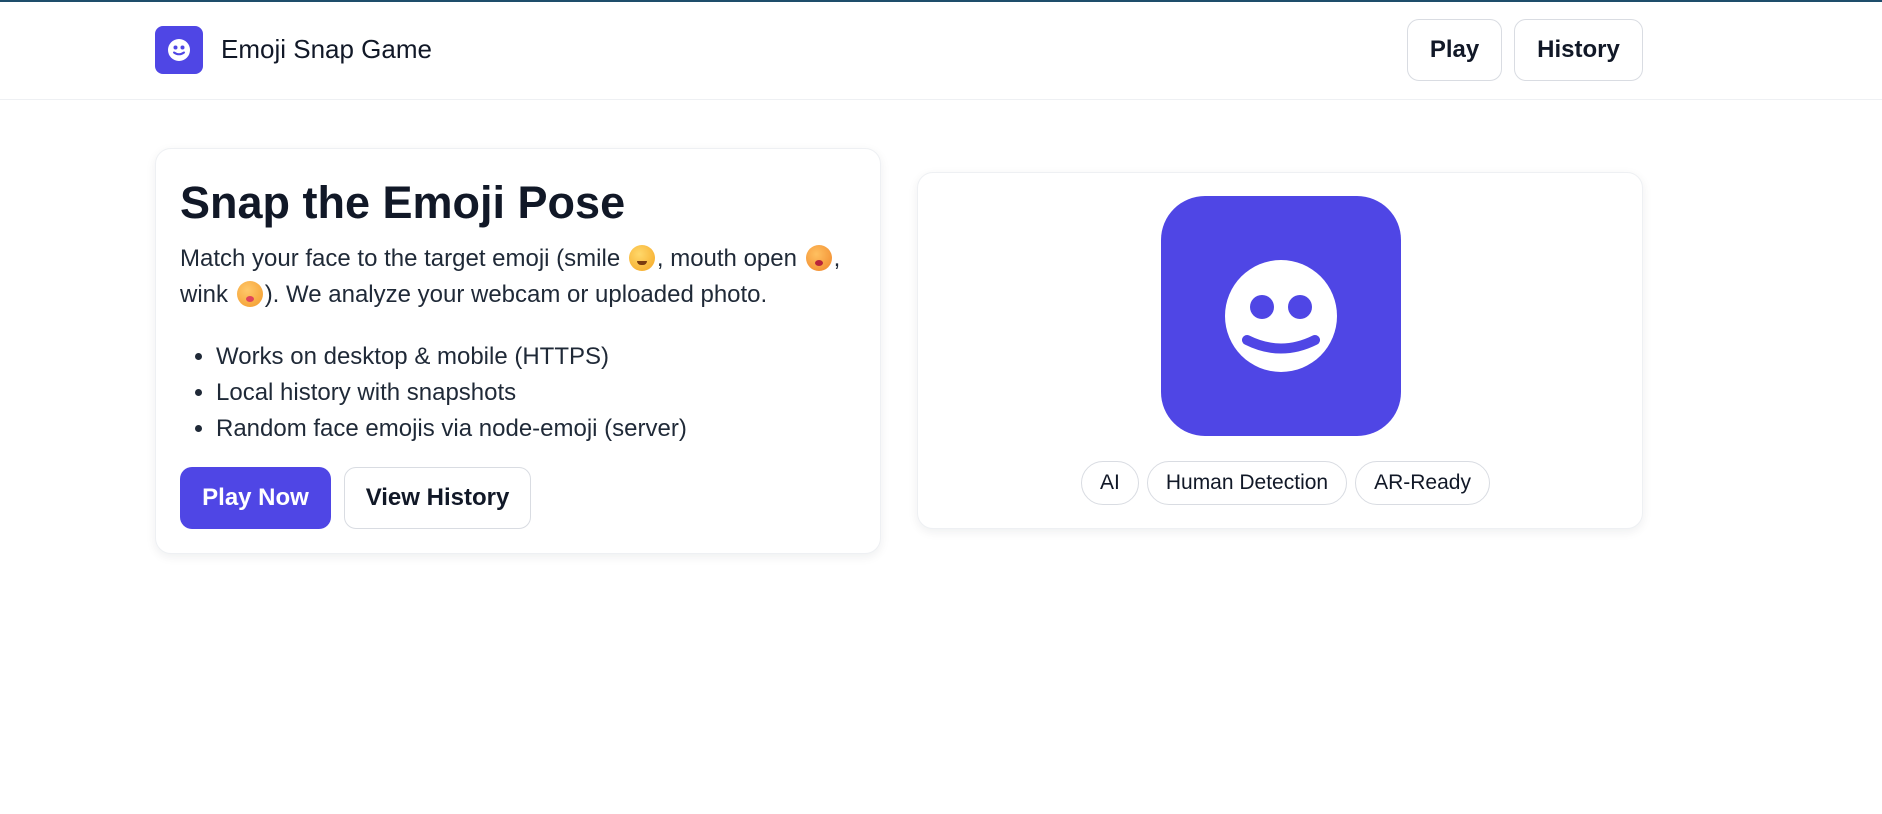 This screenshot has width=1882, height=814. What do you see at coordinates (255, 498) in the screenshot?
I see `play-now-button: Play Now` at bounding box center [255, 498].